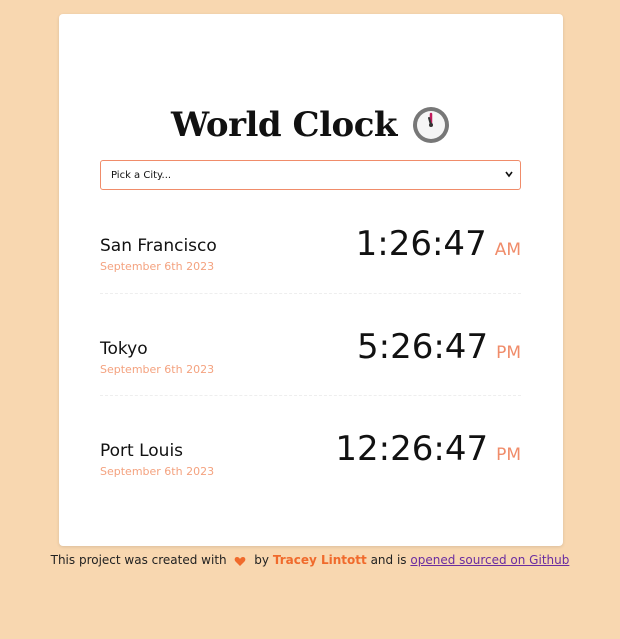 The image size is (620, 639). What do you see at coordinates (489, 560) in the screenshot?
I see `github-link: opened sourced on Github` at bounding box center [489, 560].